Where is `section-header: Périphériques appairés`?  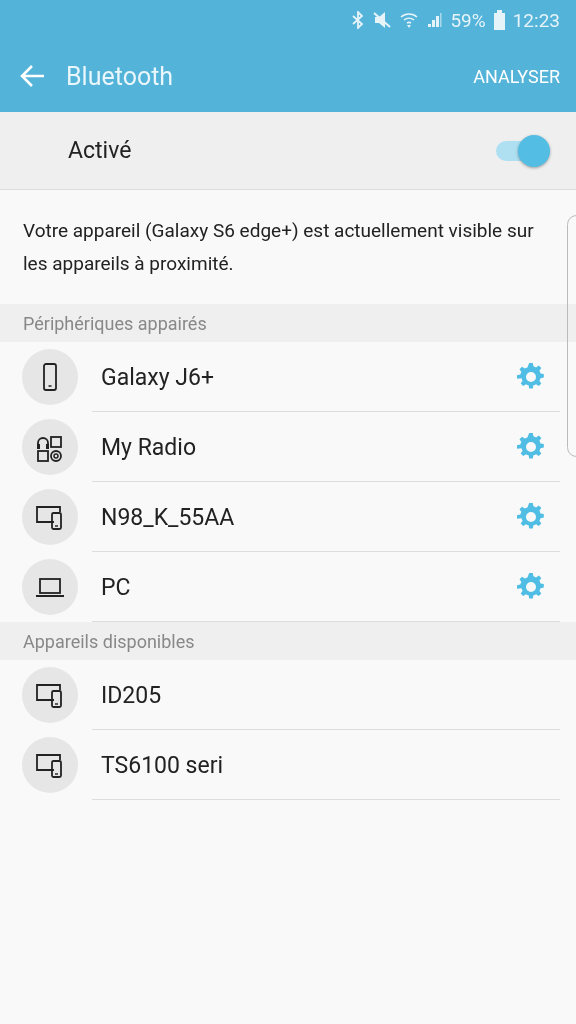
section-header: Périphériques appairés is located at coordinates (115, 323).